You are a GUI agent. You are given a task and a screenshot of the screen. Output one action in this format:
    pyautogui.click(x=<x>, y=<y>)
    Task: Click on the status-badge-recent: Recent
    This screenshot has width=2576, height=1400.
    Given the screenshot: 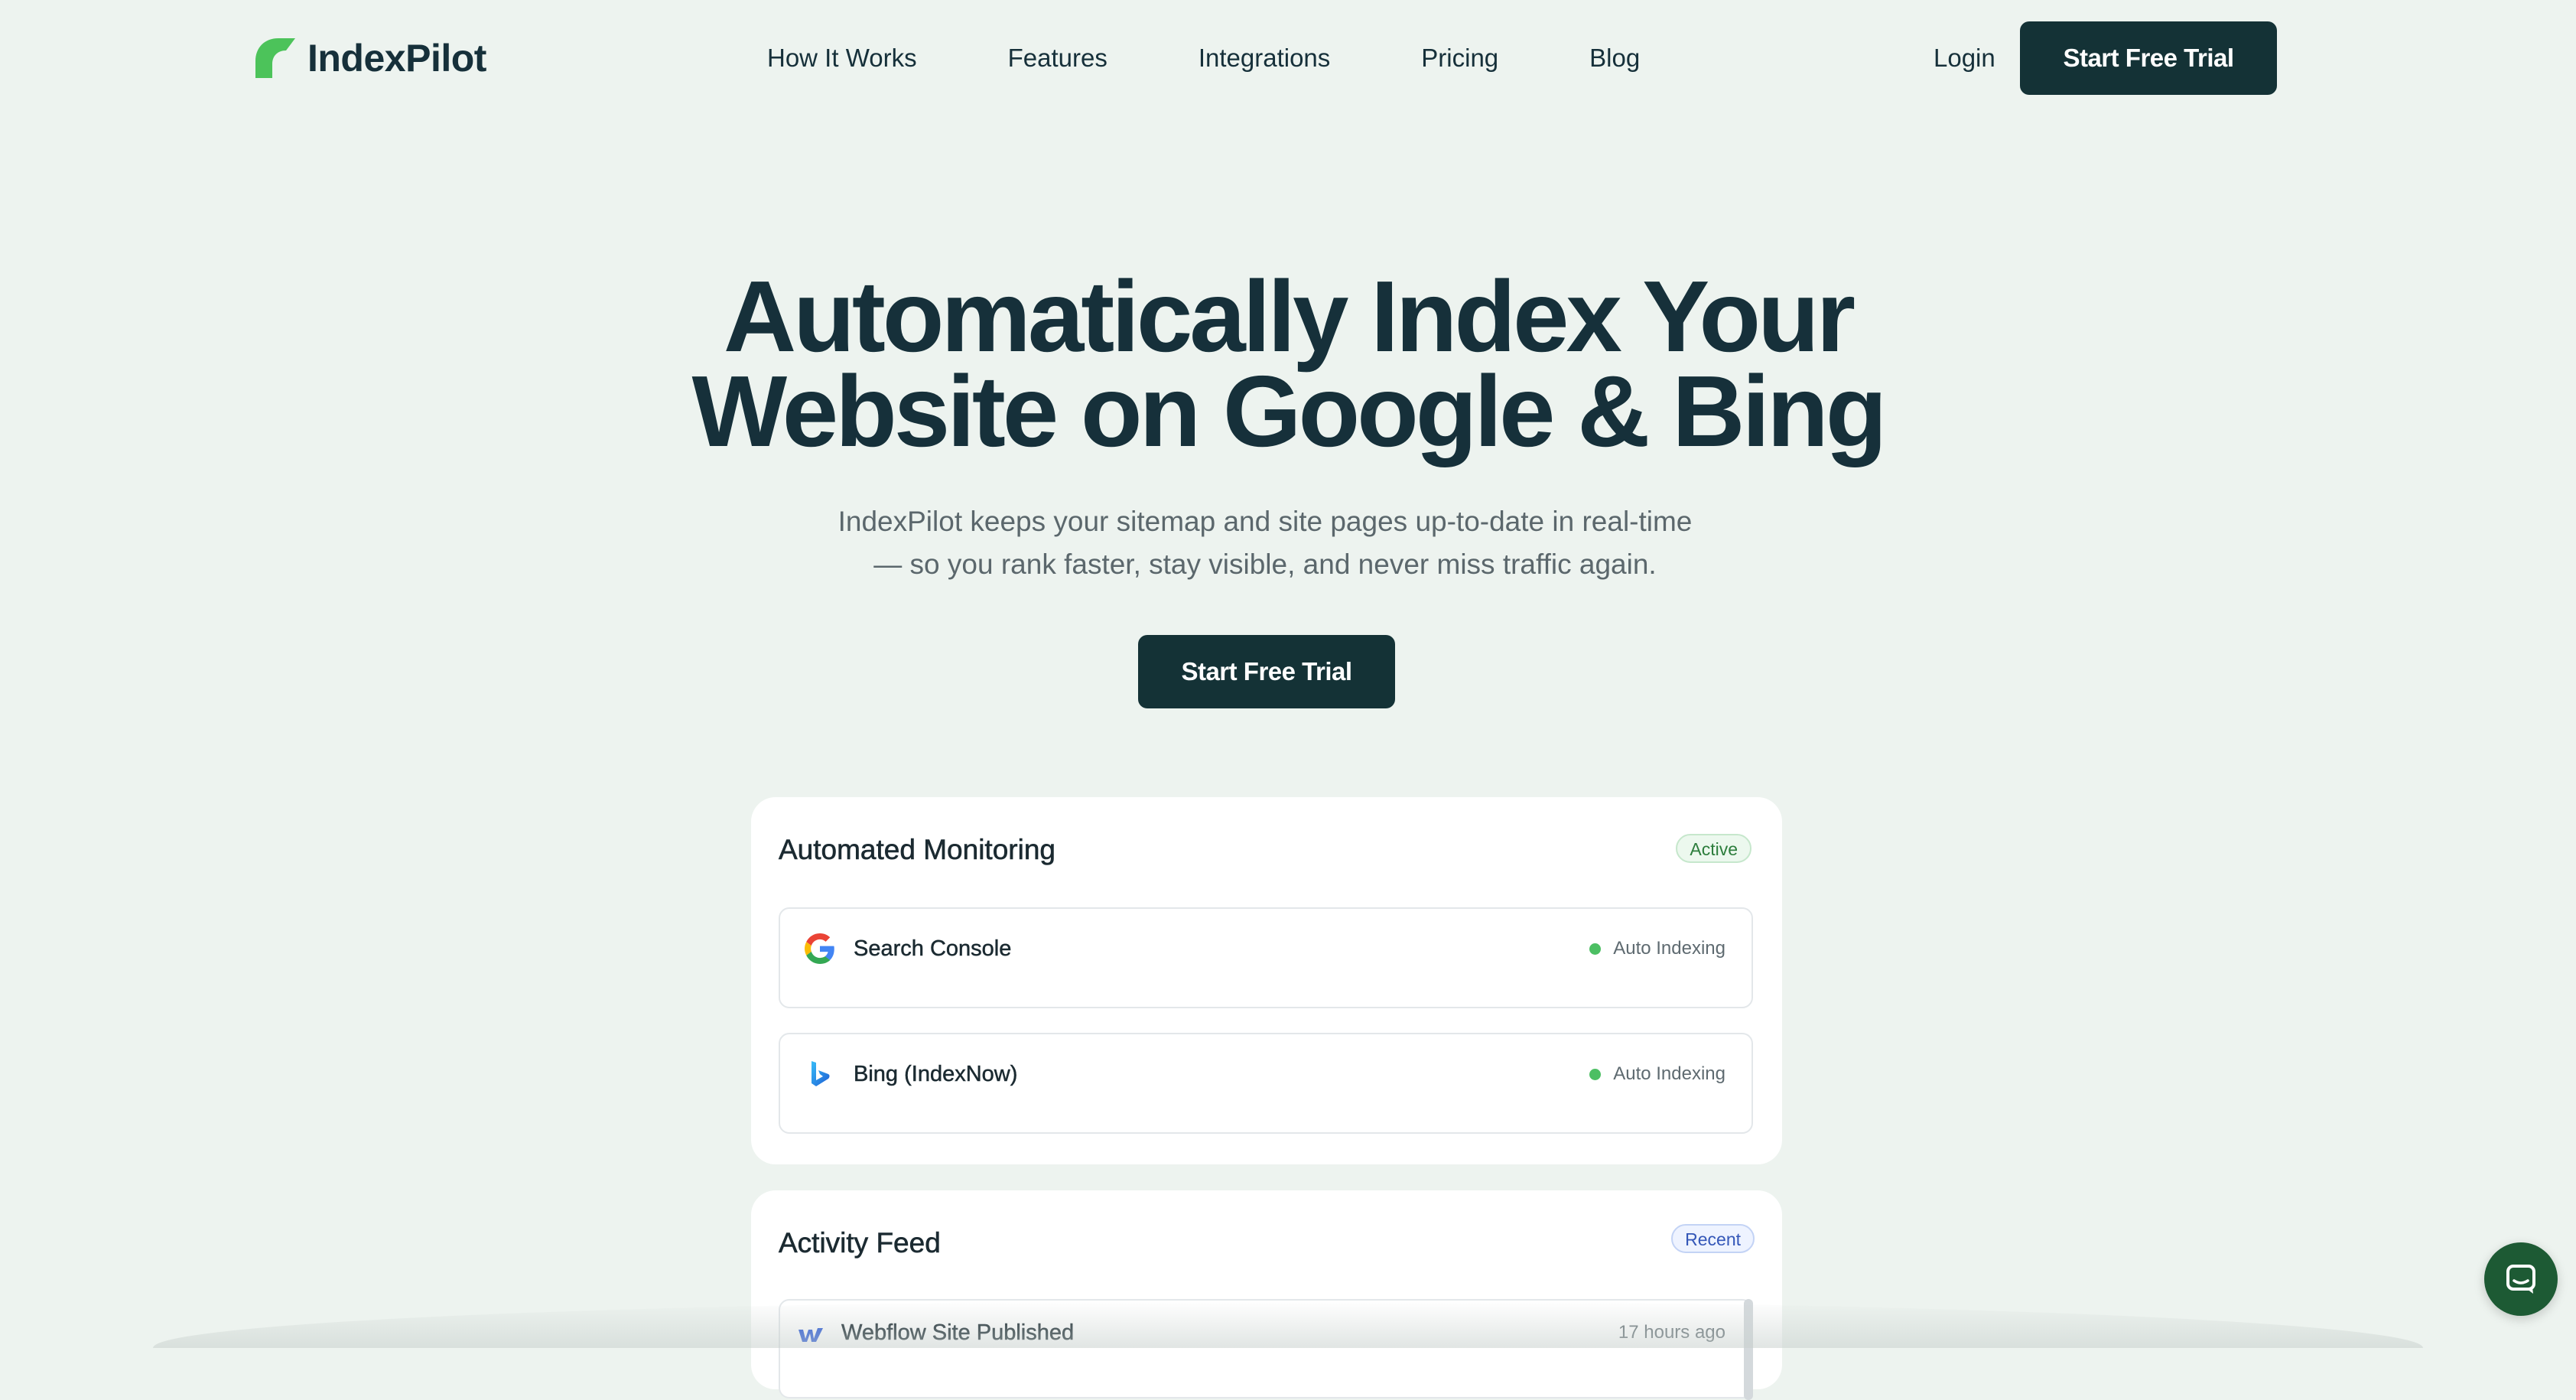 What is the action you would take?
    pyautogui.click(x=1713, y=1238)
    